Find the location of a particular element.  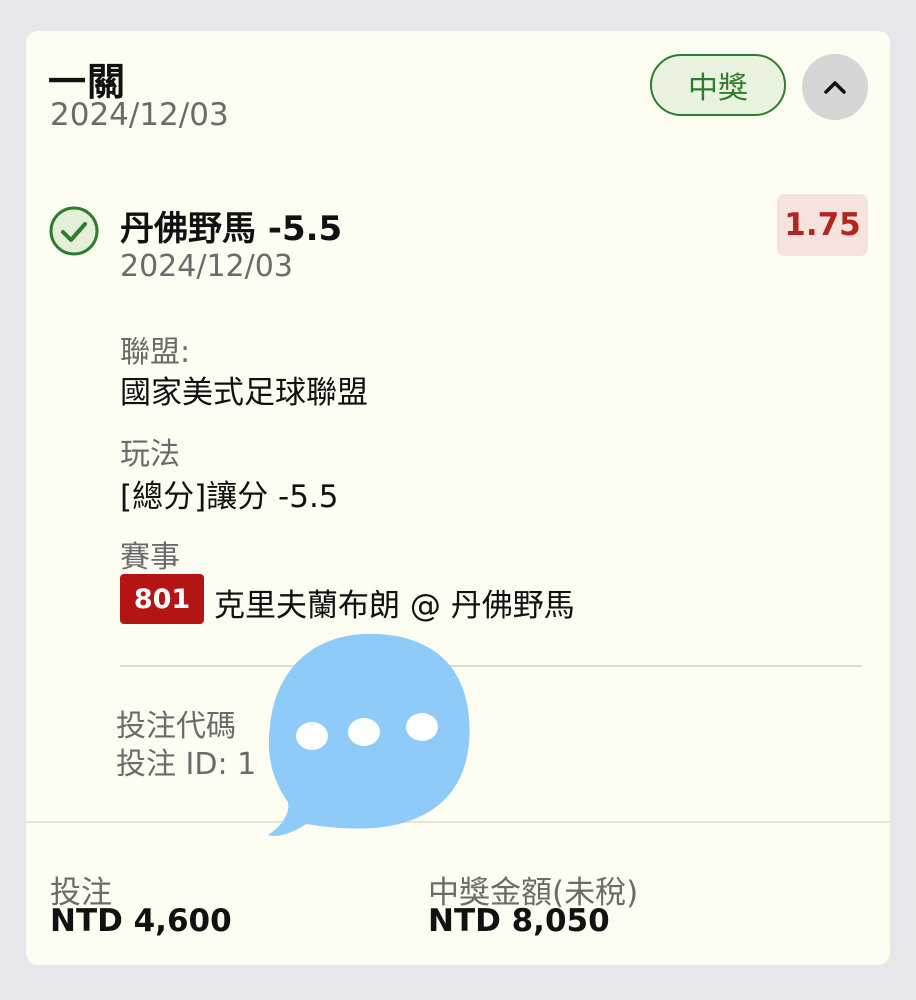

event-label: 賽事 is located at coordinates (150, 557).